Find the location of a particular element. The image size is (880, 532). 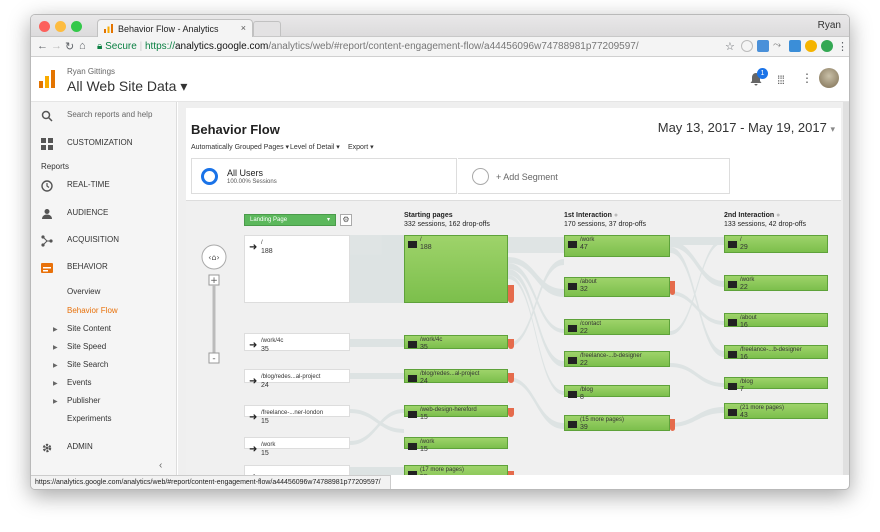

bookmark-star-icon: ☆ is located at coordinates (730, 46).